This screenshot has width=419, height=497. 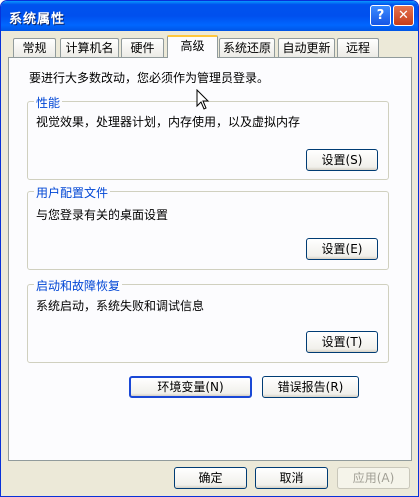 What do you see at coordinates (358, 47) in the screenshot?
I see `tab-remote: 远程` at bounding box center [358, 47].